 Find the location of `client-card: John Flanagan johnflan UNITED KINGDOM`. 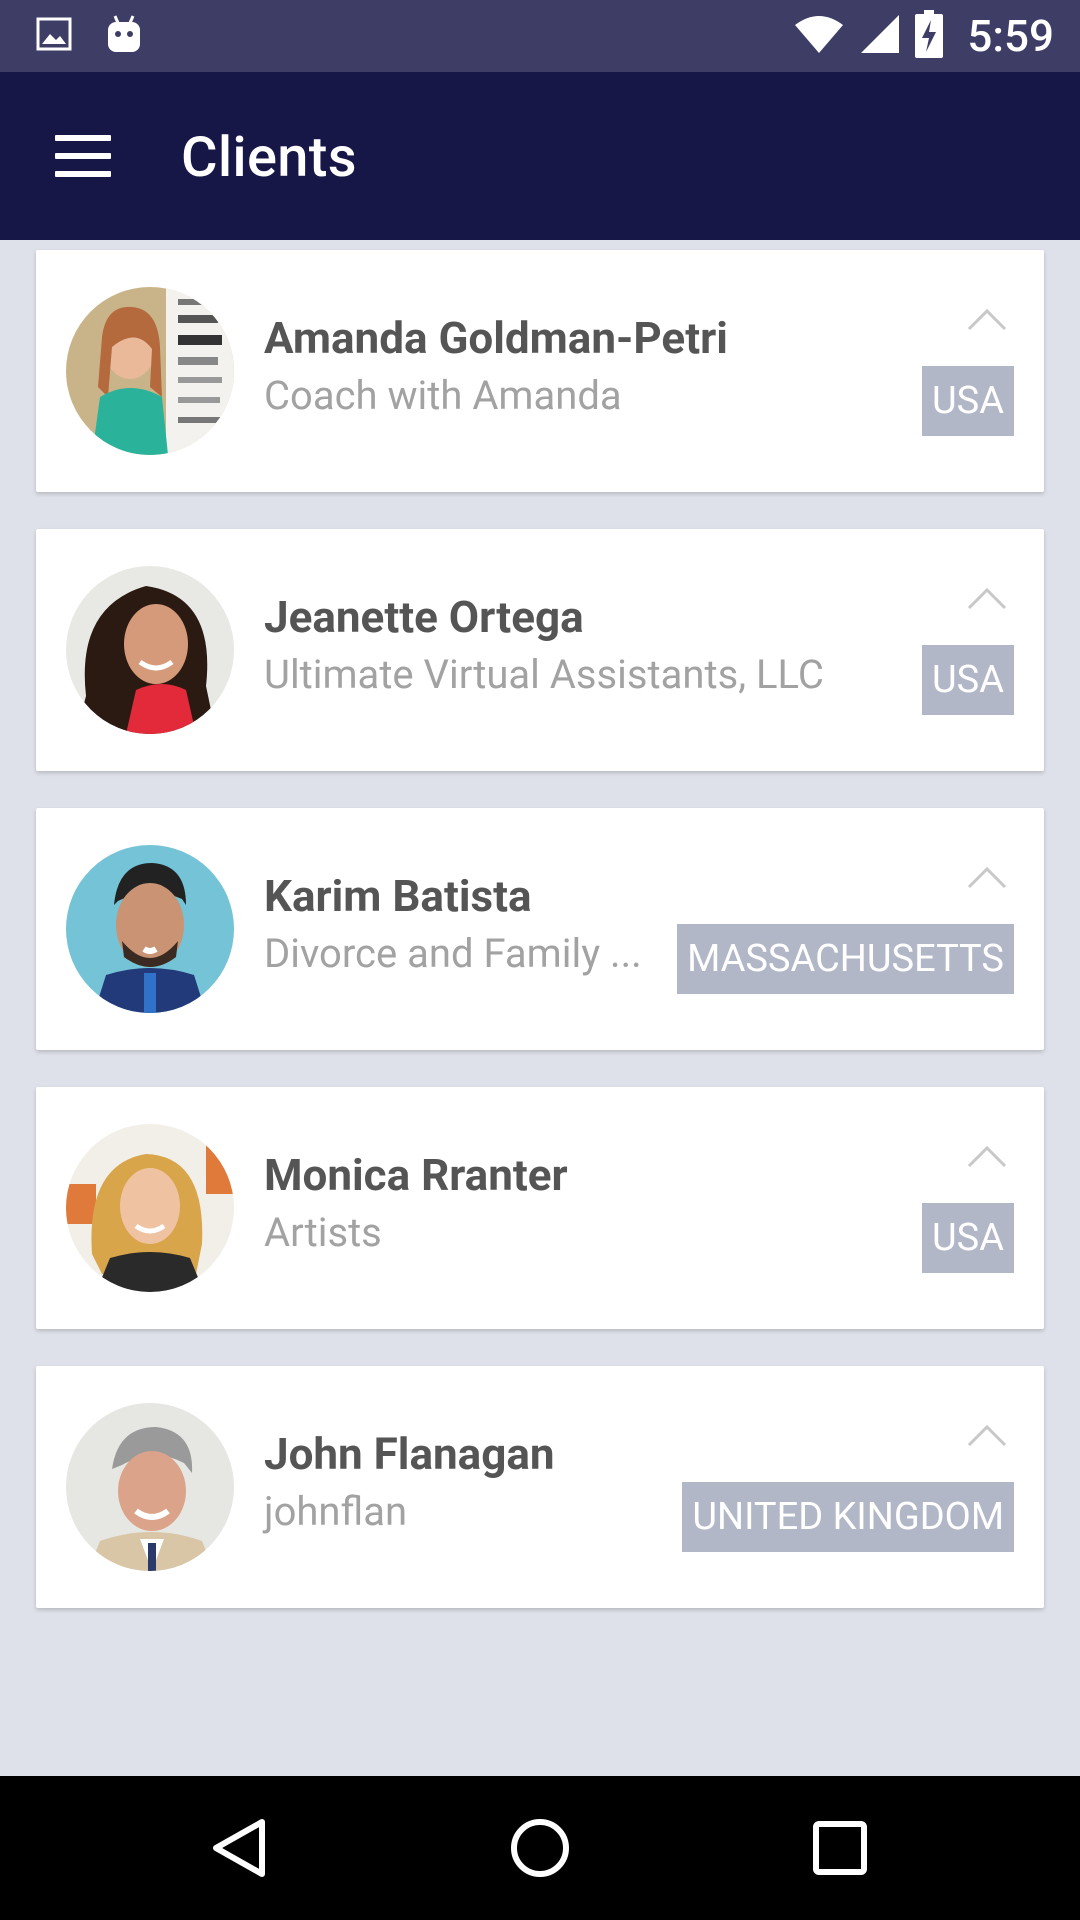

client-card: John Flanagan johnflan UNITED KINGDOM is located at coordinates (540, 1487).